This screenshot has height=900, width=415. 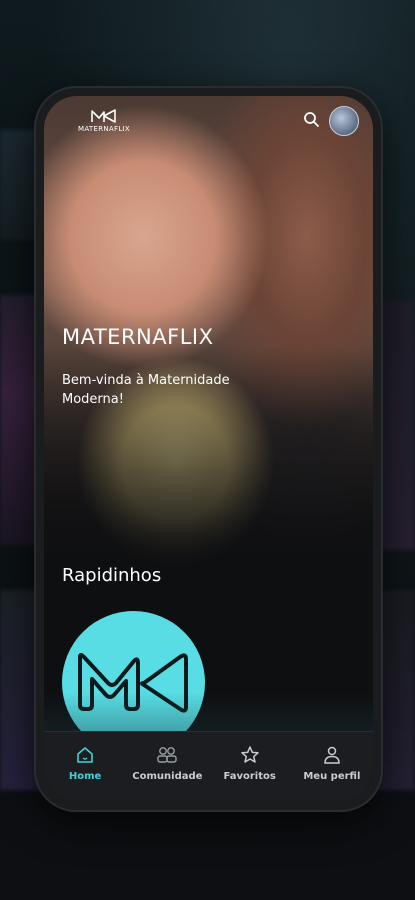 What do you see at coordinates (104, 129) in the screenshot?
I see `logo-text: MATERNAFLIX` at bounding box center [104, 129].